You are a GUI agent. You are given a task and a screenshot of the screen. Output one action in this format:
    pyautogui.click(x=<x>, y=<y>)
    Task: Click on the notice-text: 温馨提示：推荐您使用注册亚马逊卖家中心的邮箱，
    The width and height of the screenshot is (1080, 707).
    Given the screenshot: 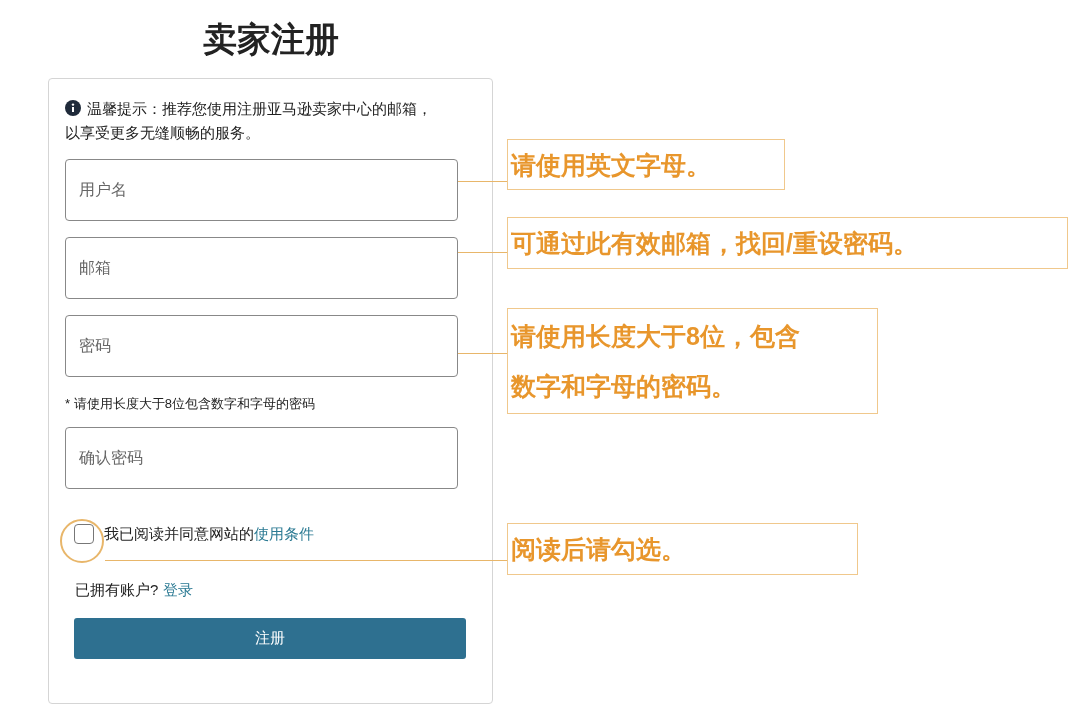 What is the action you would take?
    pyautogui.click(x=259, y=109)
    